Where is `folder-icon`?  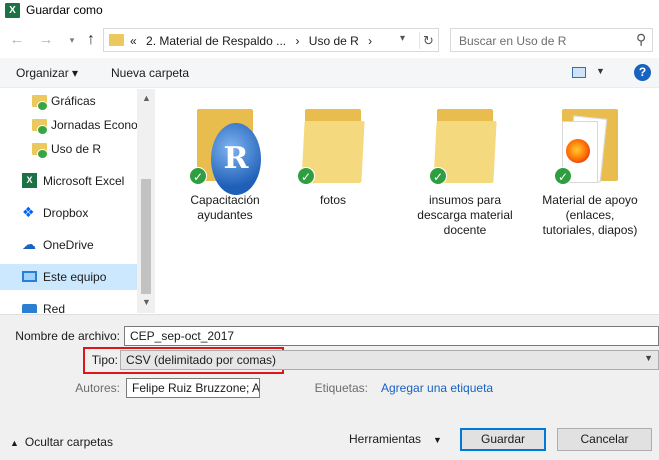
folder-icon is located at coordinates (116, 40).